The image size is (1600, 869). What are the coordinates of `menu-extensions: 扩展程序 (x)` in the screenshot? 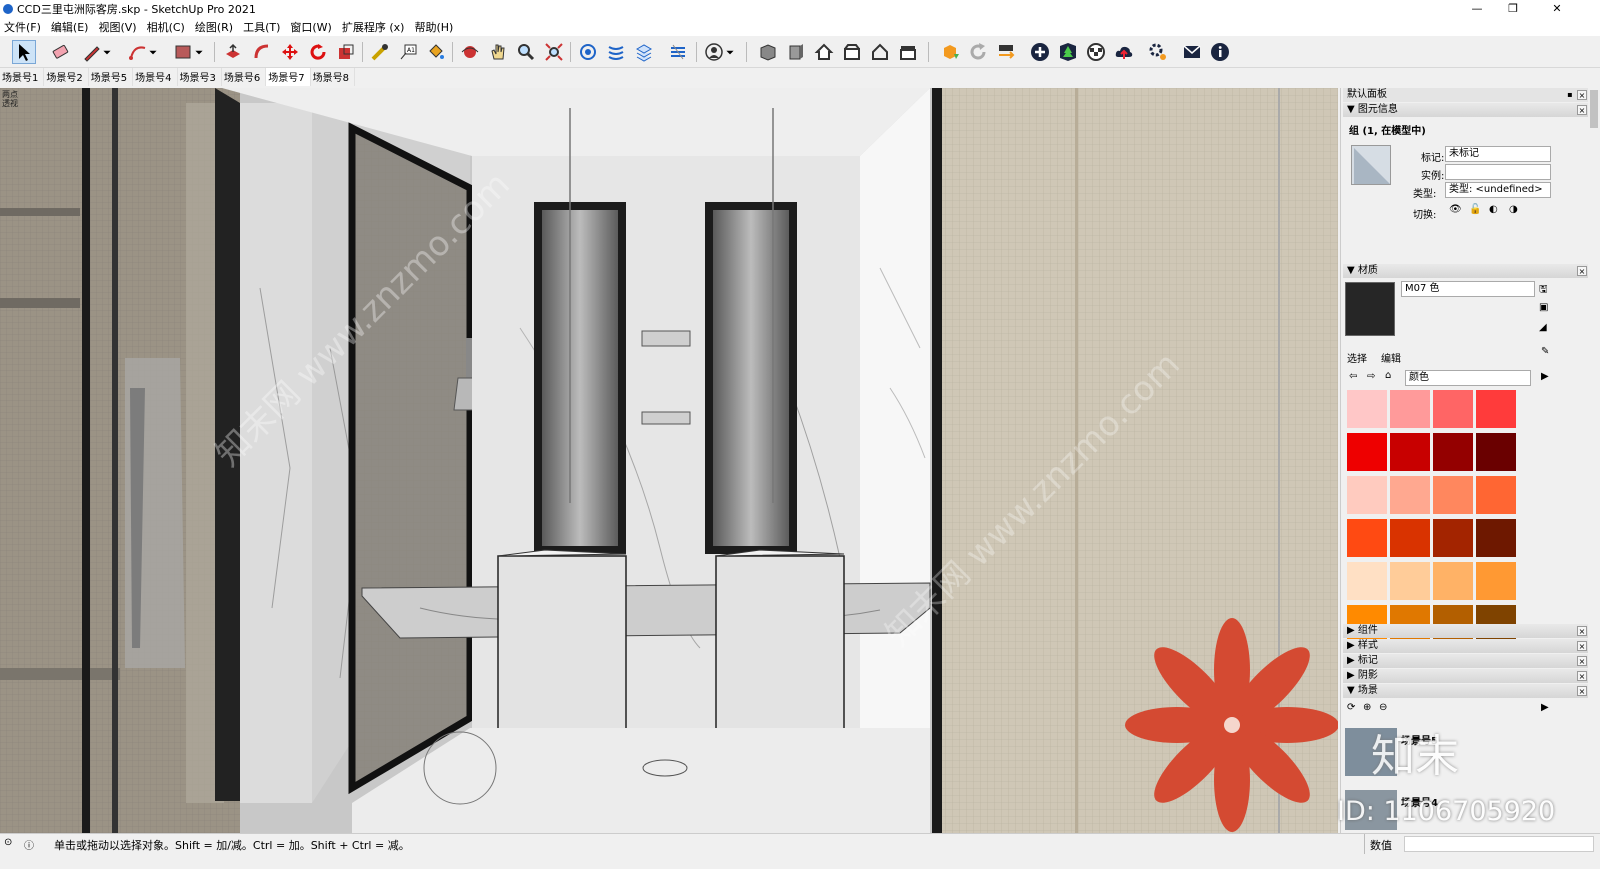 It's located at (374, 27).